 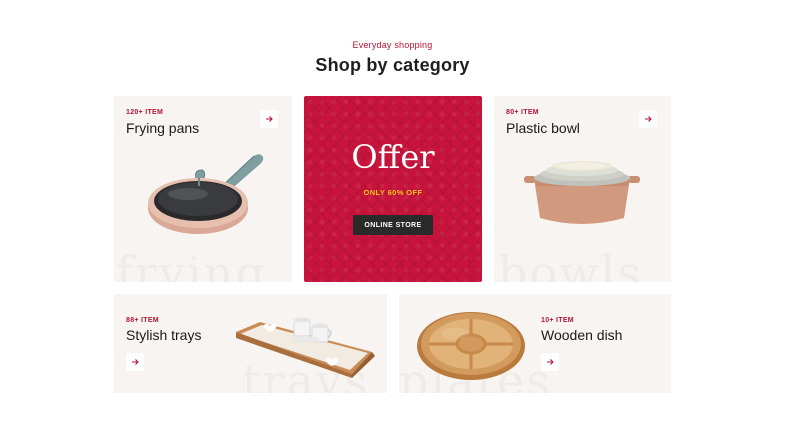 I want to click on category-card-wooden-dish: plates 10+ ITEM Wooden dish, so click(x=535, y=343).